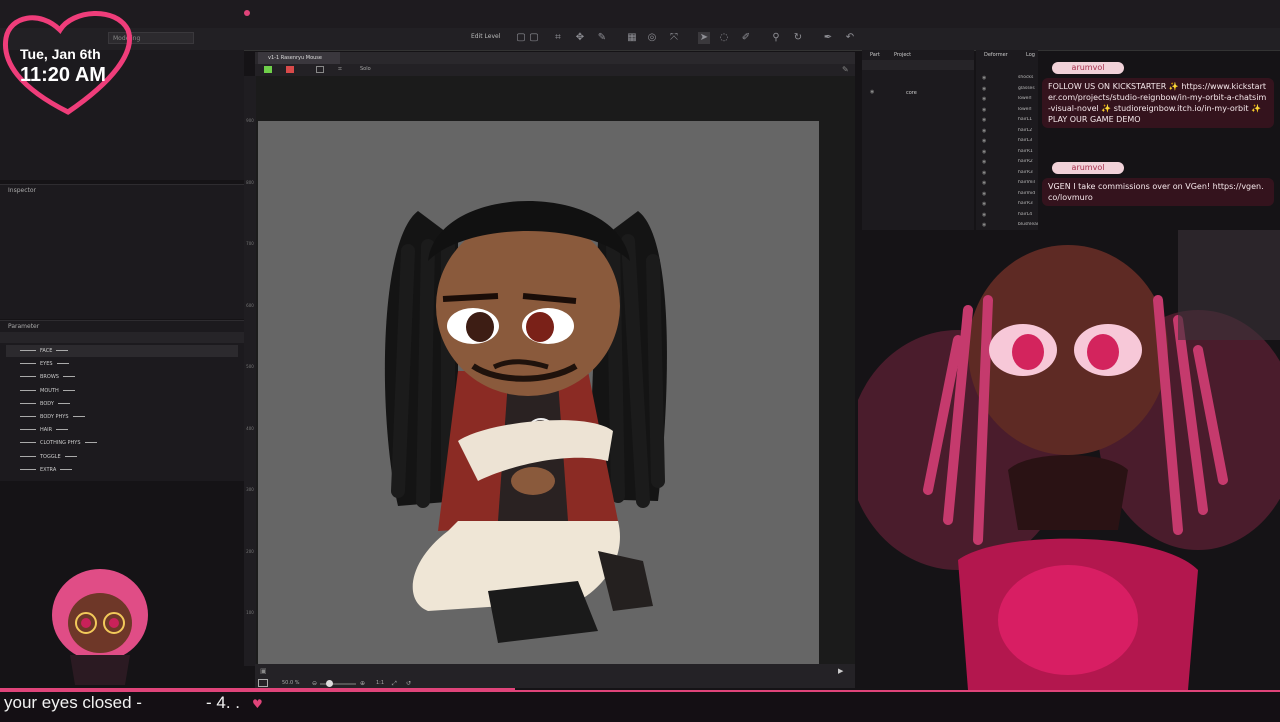 The image size is (1280, 722). I want to click on deformer-layer-item: hairL2, so click(1028, 130).